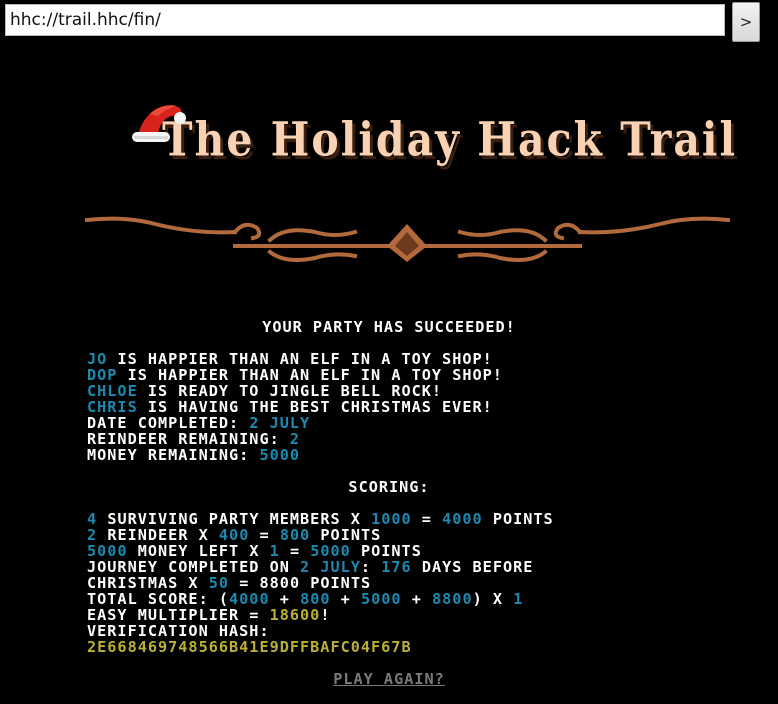 The width and height of the screenshot is (778, 704). What do you see at coordinates (518, 599) in the screenshot?
I see `total-multiplier: 1` at bounding box center [518, 599].